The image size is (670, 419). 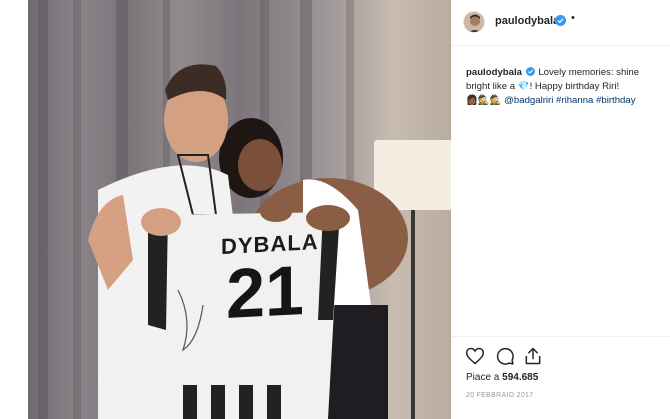 What do you see at coordinates (523, 86) in the screenshot?
I see `diamond-emoji: 💎` at bounding box center [523, 86].